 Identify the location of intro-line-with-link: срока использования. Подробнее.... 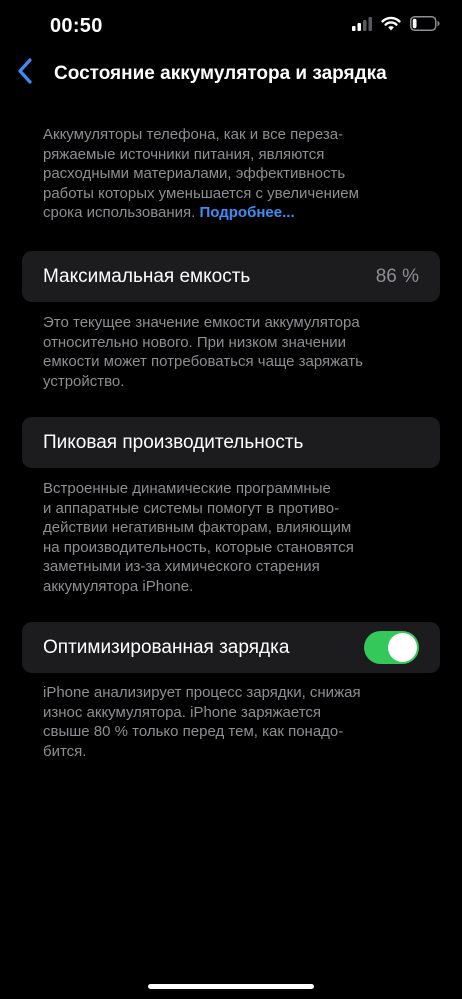
(235, 213).